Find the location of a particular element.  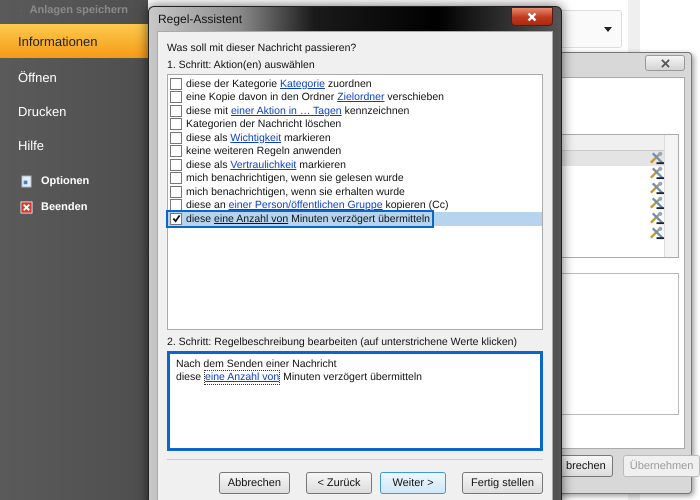

list-row: diese an einer Person/öffentlichen Gruppe kopieren (Cc) is located at coordinates (355, 205).